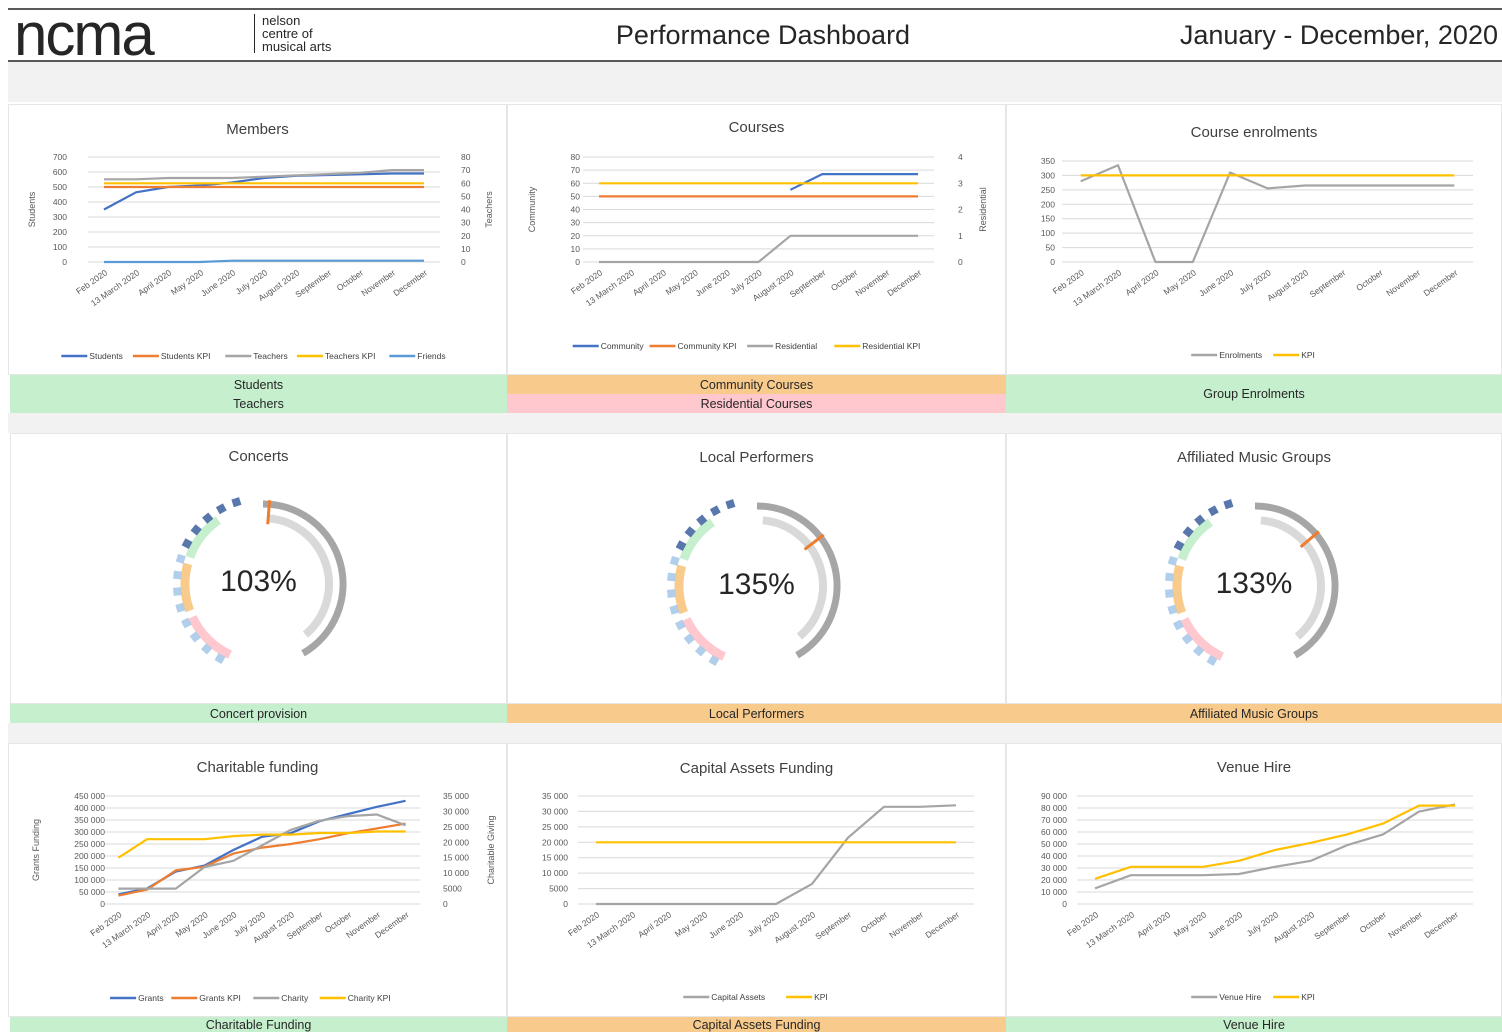 Image resolution: width=1502 pixels, height=1032 pixels. What do you see at coordinates (456, 842) in the screenshot?
I see `y2-tick-label: 20 000` at bounding box center [456, 842].